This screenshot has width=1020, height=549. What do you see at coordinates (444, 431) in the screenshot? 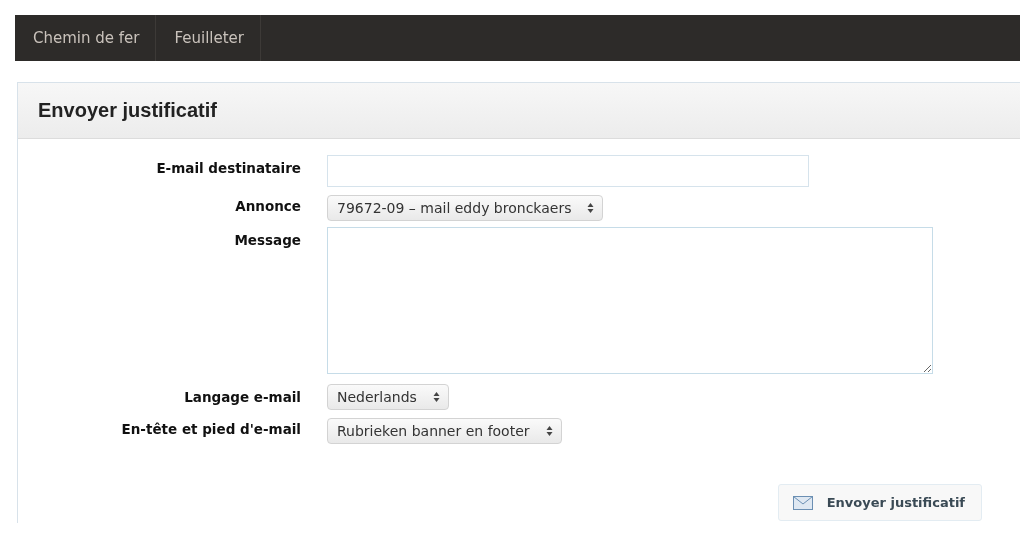
I see `select-dropdown: Rubrieken banner en footer` at bounding box center [444, 431].